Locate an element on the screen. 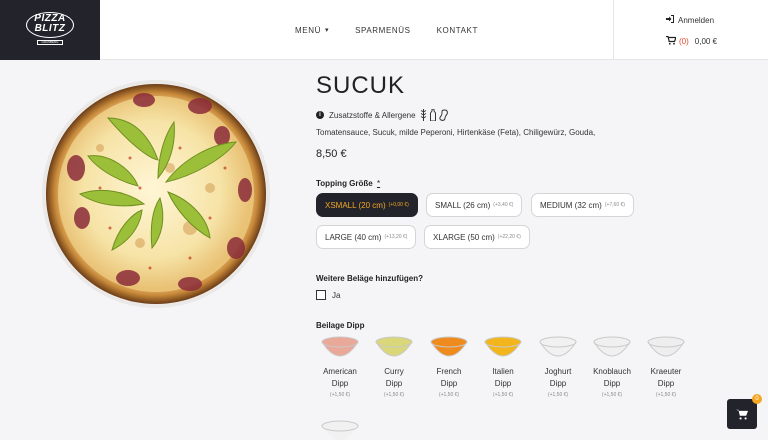 Image resolution: width=768 pixels, height=440 pixels. size-option-xsmall: XSMALL (20 cm) (+0,00 €) is located at coordinates (367, 205).